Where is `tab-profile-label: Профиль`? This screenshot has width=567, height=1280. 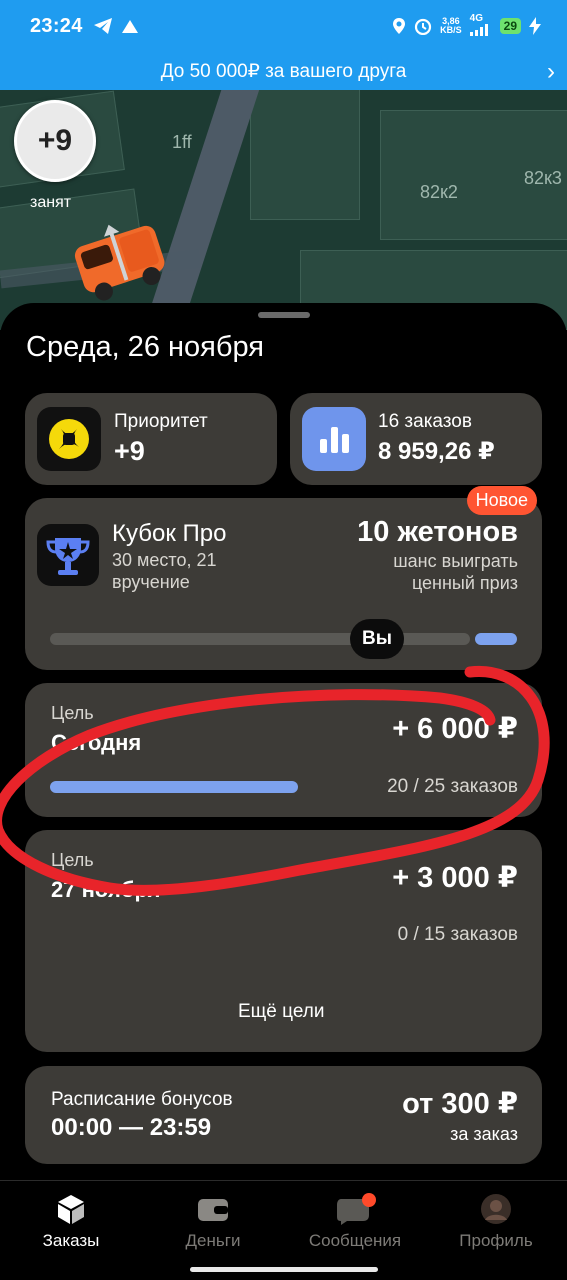 tab-profile-label: Профиль is located at coordinates (496, 1240).